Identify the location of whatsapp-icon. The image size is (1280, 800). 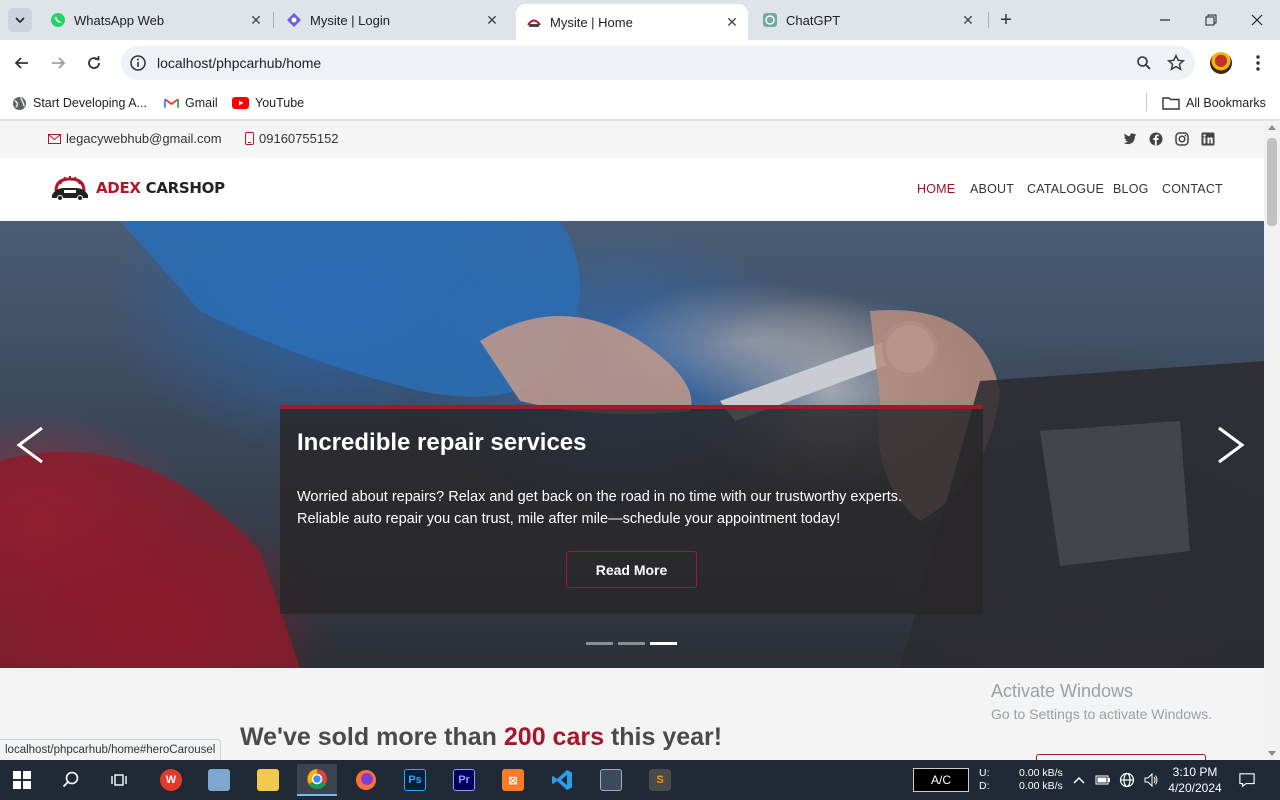
(58, 20).